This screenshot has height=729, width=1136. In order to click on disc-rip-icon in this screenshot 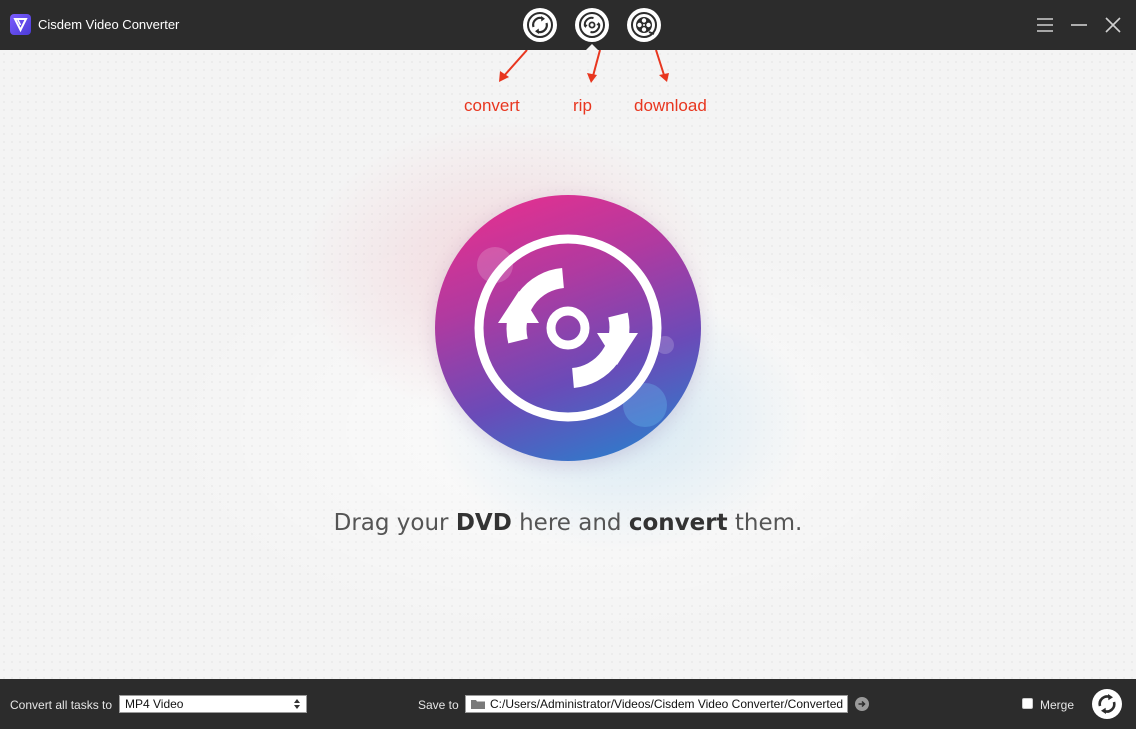, I will do `click(592, 25)`.